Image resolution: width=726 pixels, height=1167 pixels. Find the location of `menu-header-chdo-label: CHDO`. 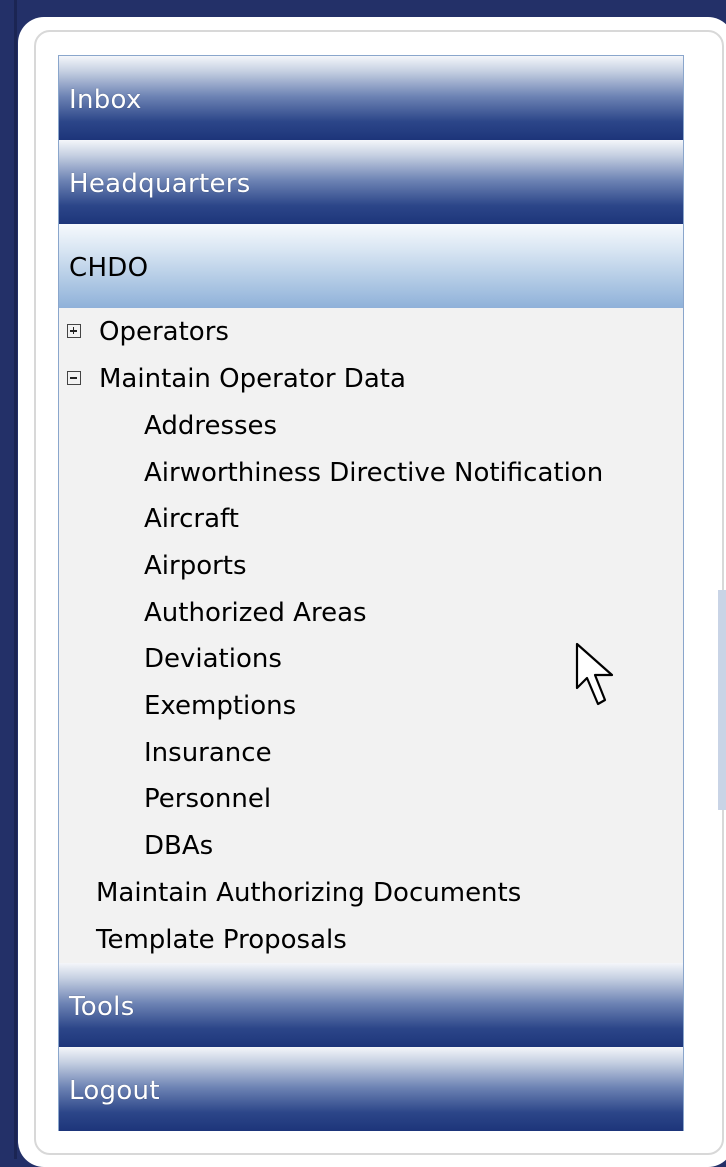

menu-header-chdo-label: CHDO is located at coordinates (109, 268).